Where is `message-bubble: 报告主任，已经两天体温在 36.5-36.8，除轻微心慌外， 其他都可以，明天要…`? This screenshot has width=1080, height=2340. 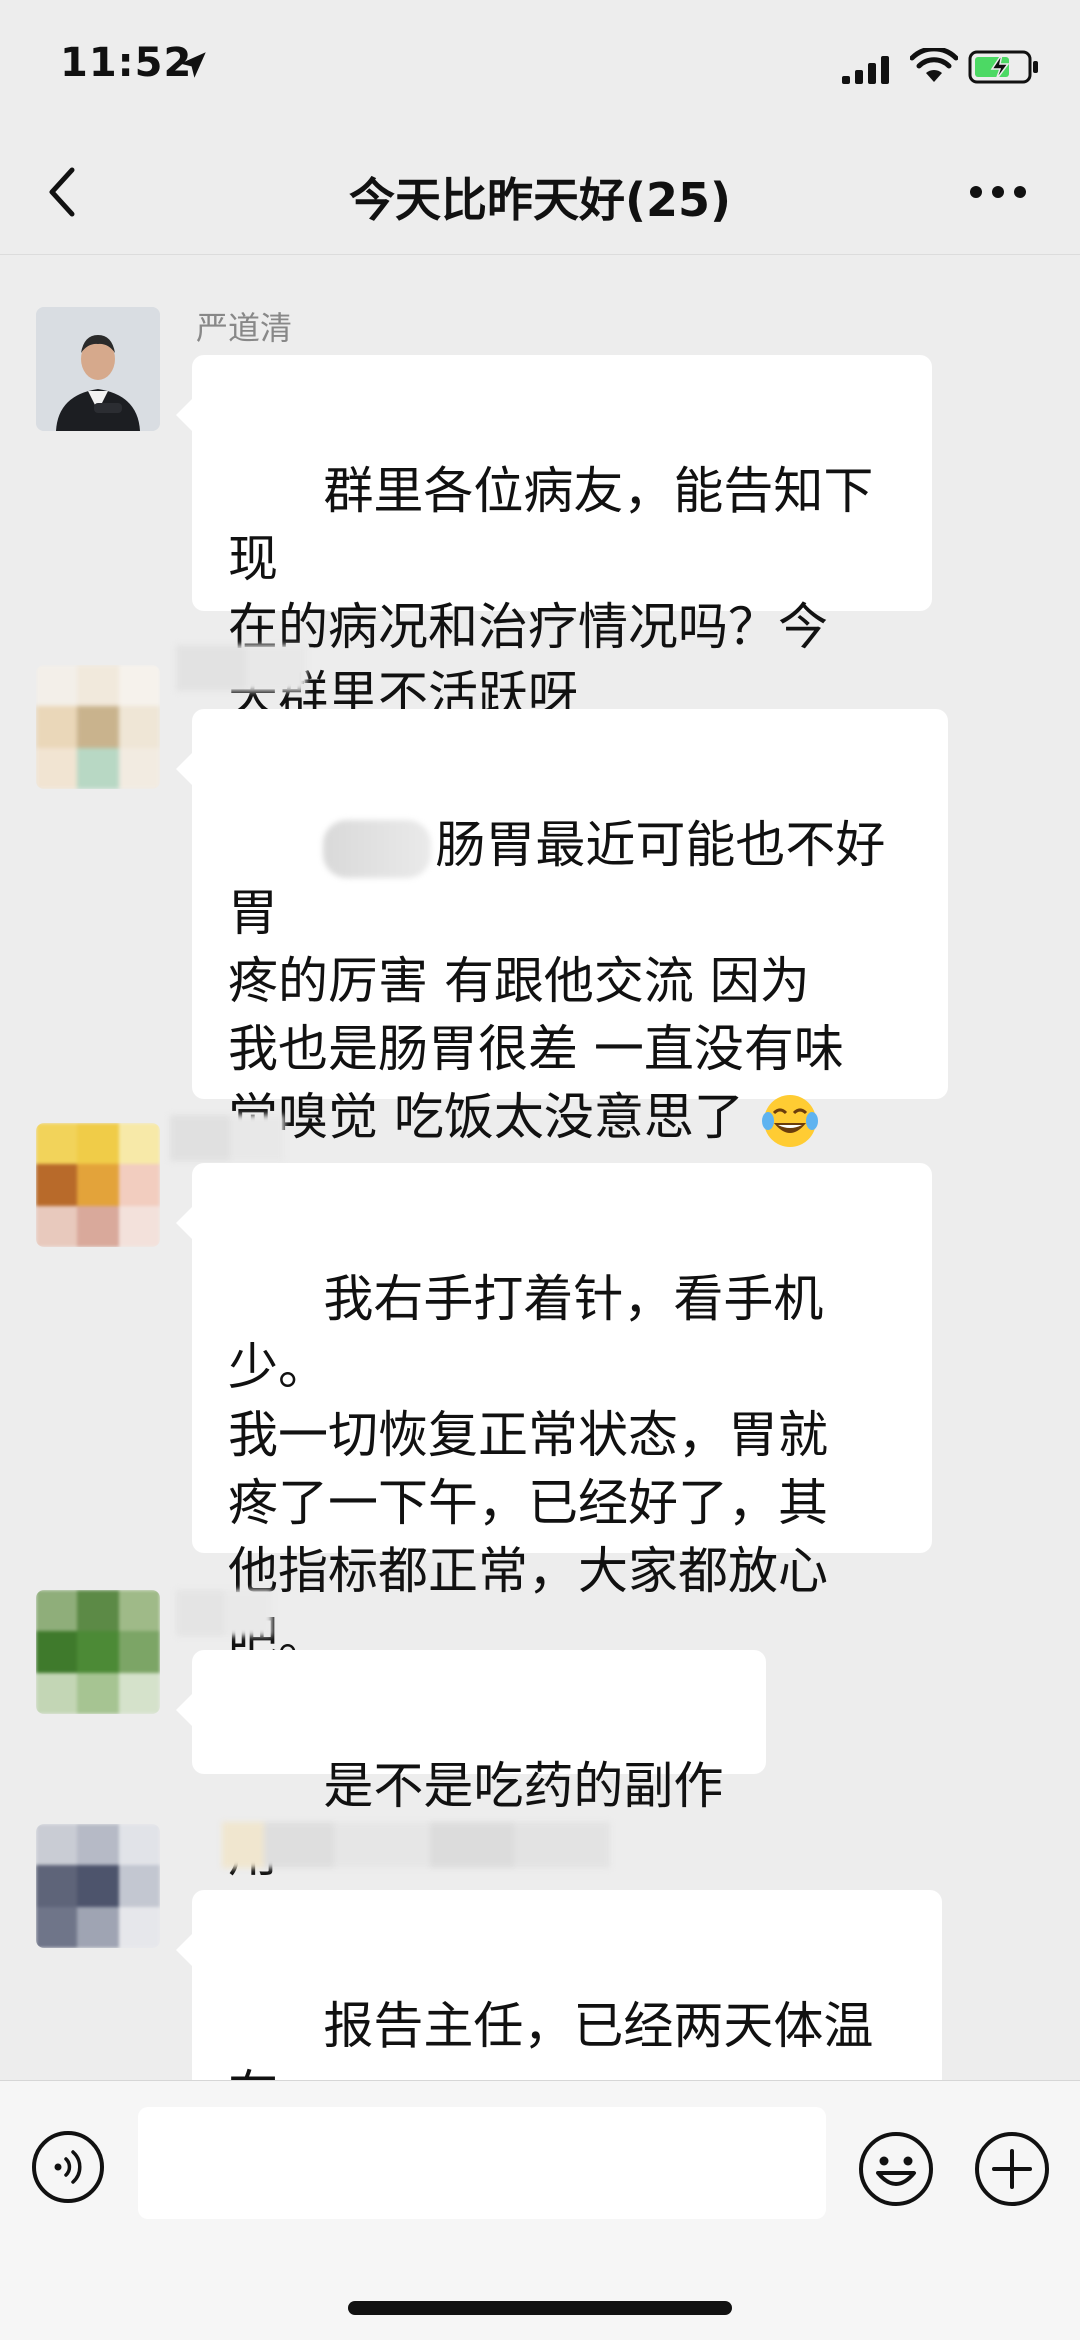 message-bubble: 报告主任，已经两天体温在 36.5-36.8，除轻微心慌外， 其他都可以，明天要… is located at coordinates (559, 1985).